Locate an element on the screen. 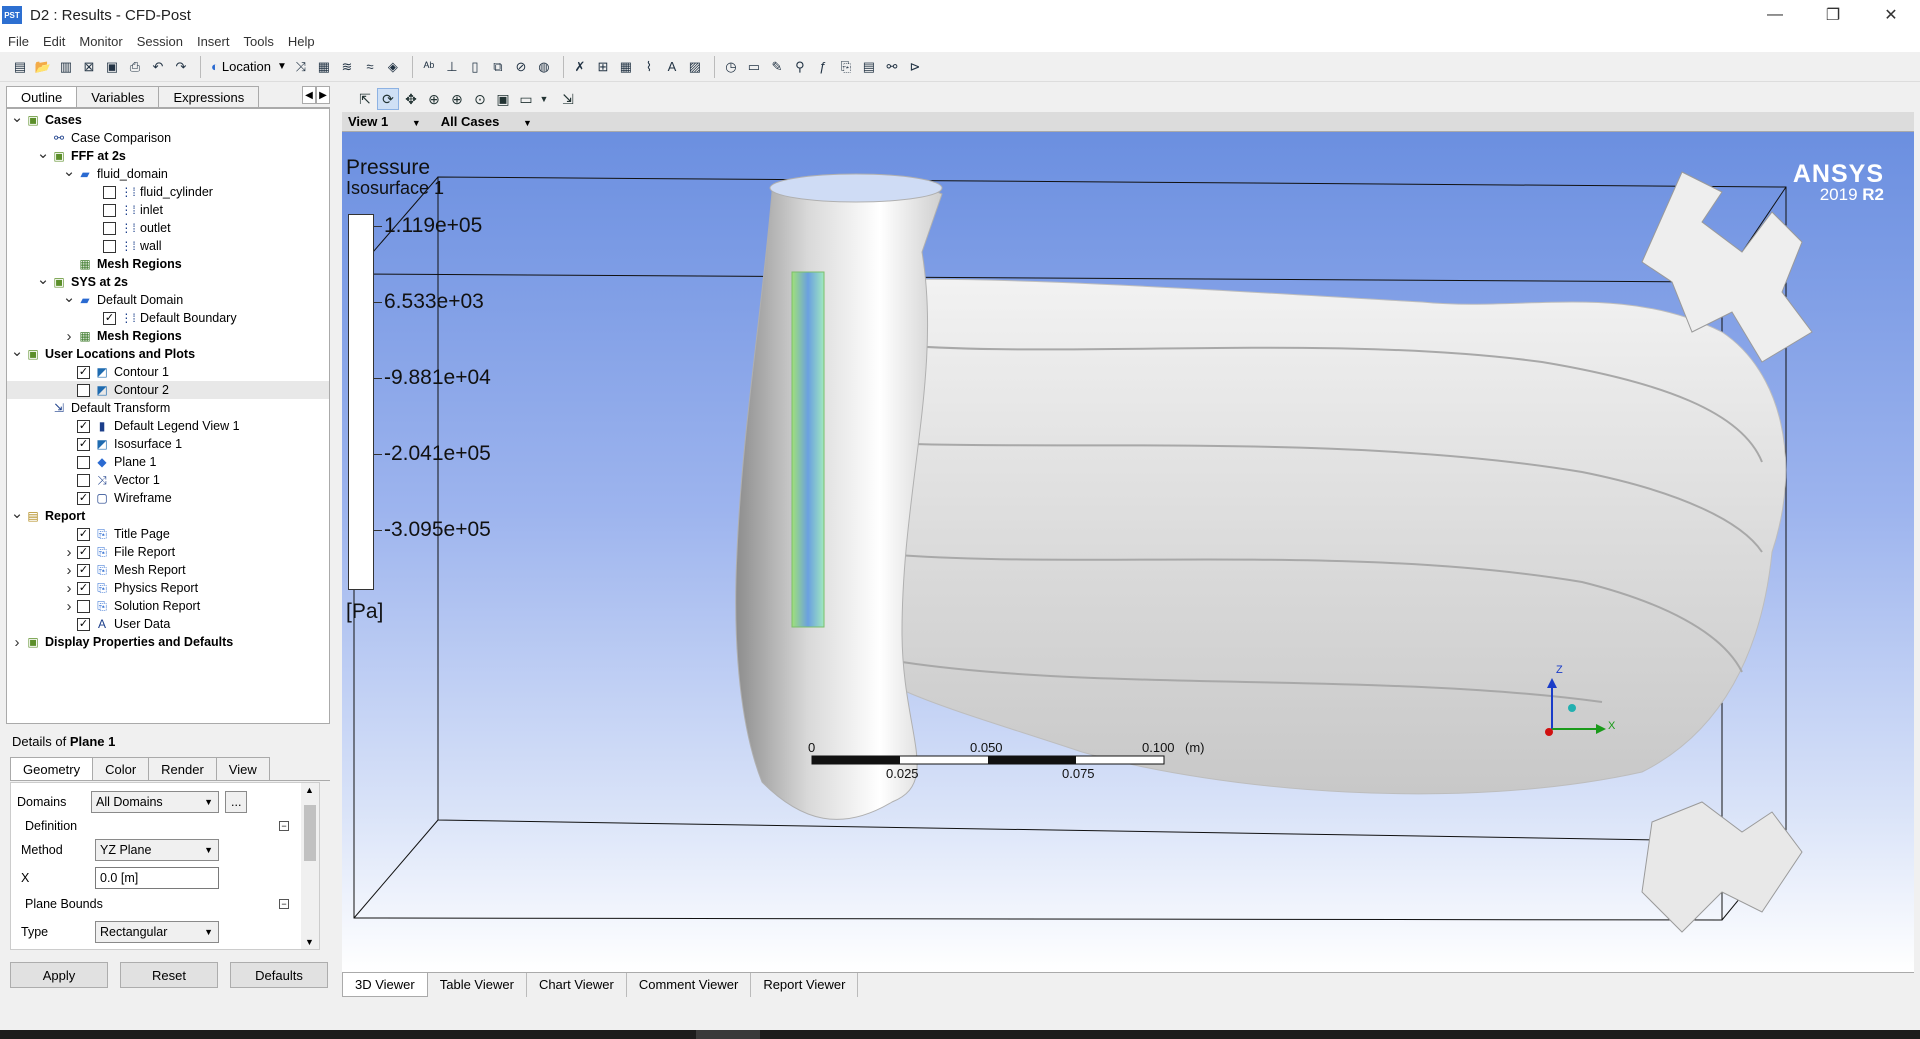 The image size is (1920, 1039). apply-button: Apply is located at coordinates (59, 975).